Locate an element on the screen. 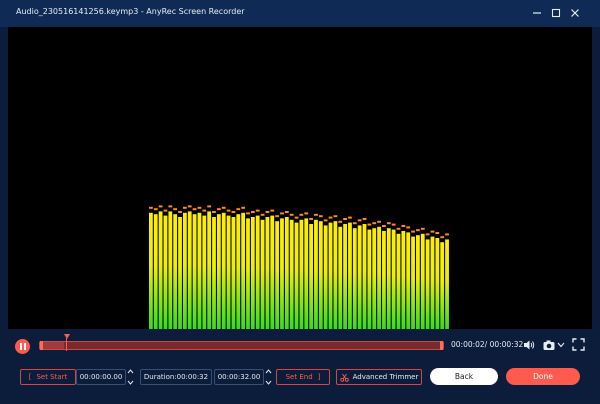 This screenshot has width=600, height=404. start-time-stepper is located at coordinates (130, 377).